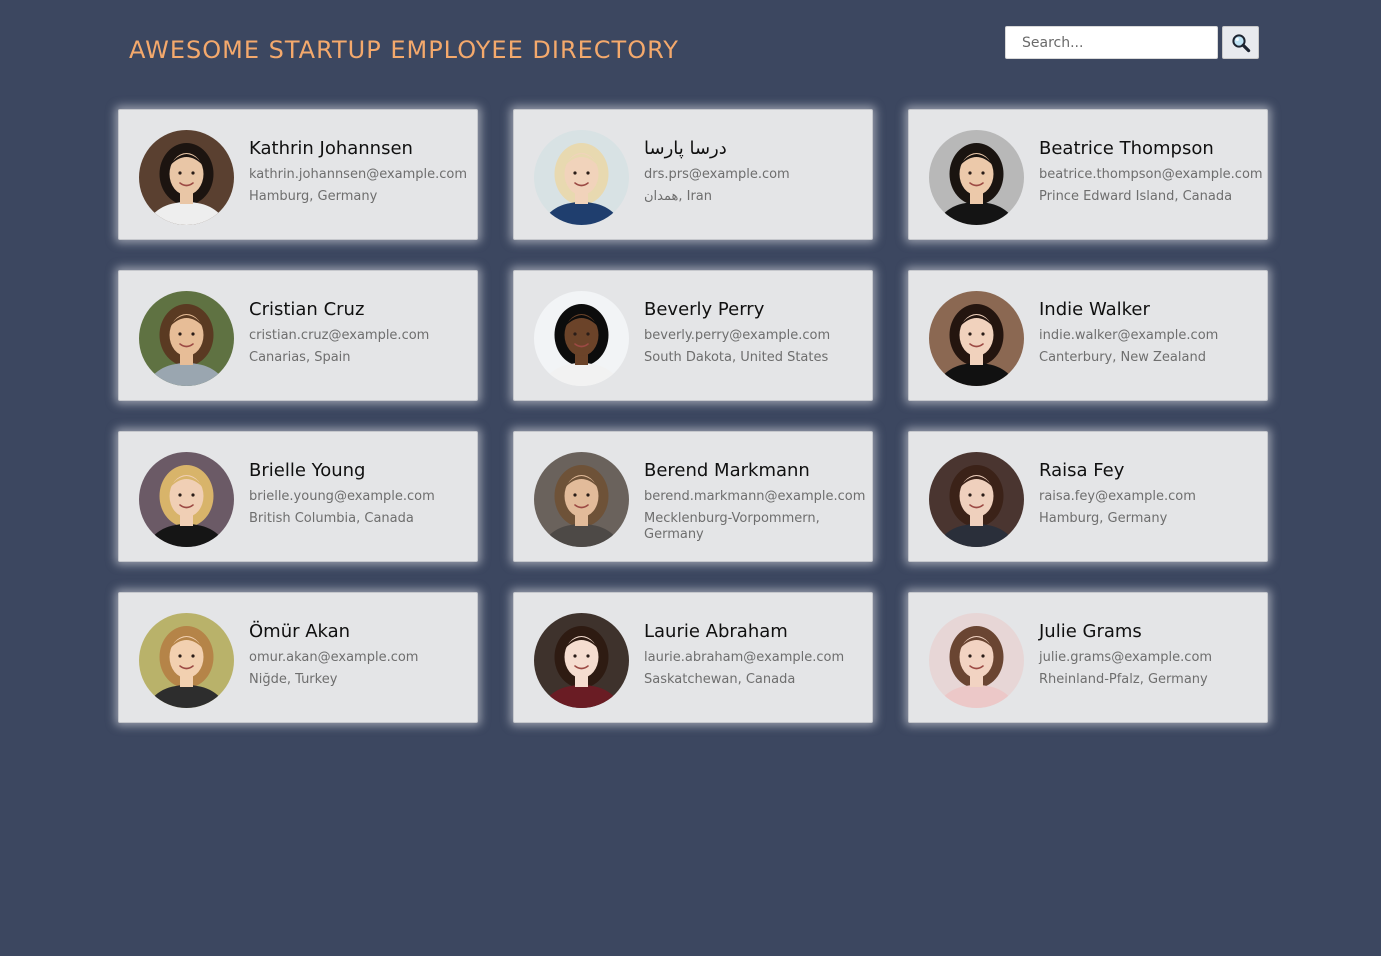  I want to click on employee-name: درسا پارسا, so click(685, 148).